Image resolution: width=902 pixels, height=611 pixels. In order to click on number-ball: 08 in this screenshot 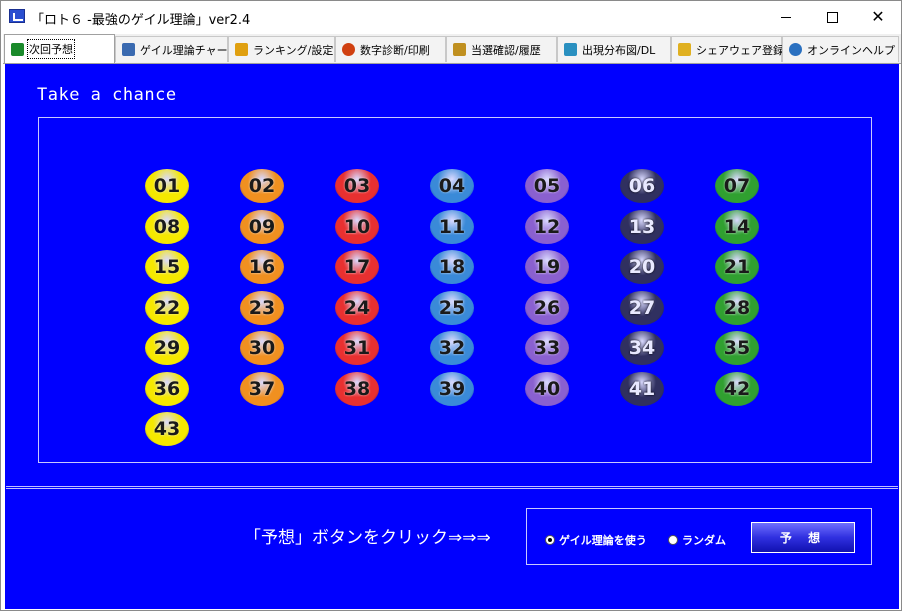, I will do `click(167, 226)`.